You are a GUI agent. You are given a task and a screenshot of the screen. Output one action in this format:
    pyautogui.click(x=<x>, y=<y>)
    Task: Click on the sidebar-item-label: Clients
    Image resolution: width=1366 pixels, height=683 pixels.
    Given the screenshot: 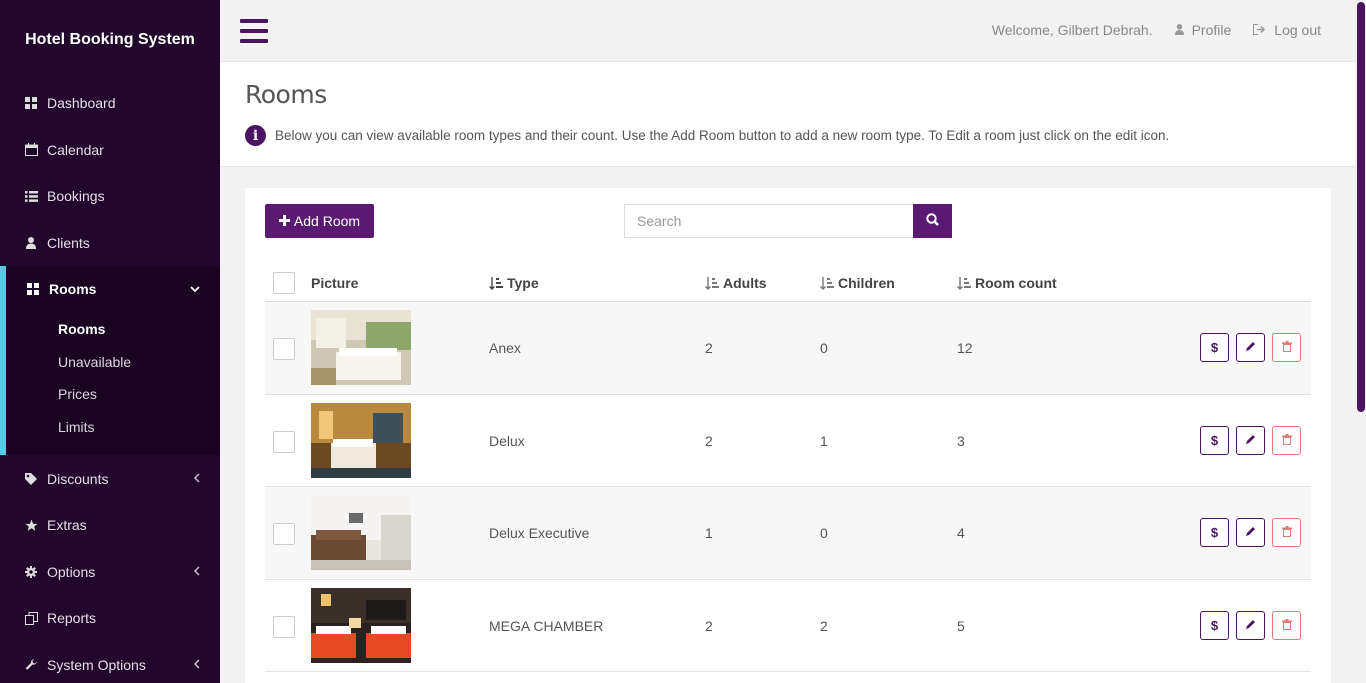 What is the action you would take?
    pyautogui.click(x=68, y=242)
    